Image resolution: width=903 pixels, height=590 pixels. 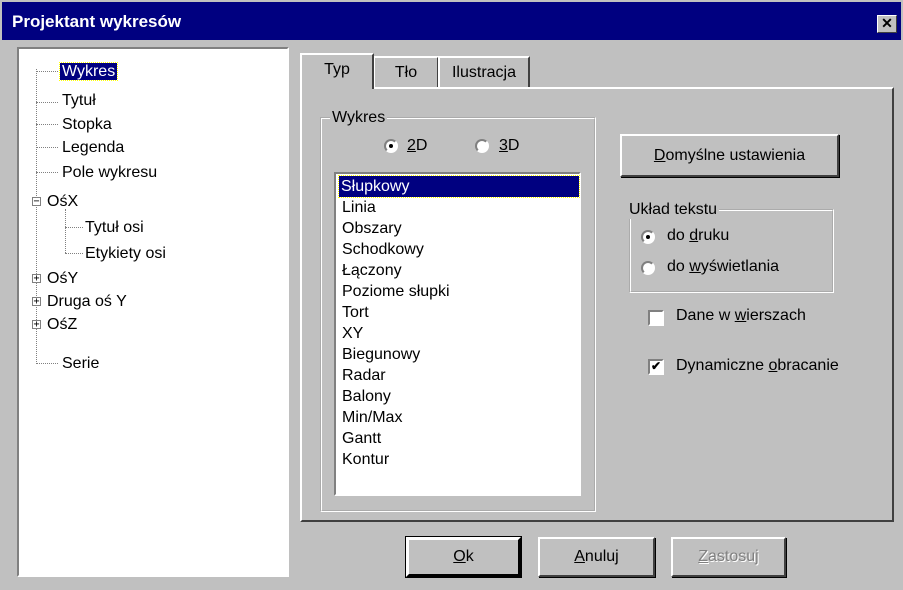 I want to click on tree-item-label: OśZ, so click(x=62, y=324).